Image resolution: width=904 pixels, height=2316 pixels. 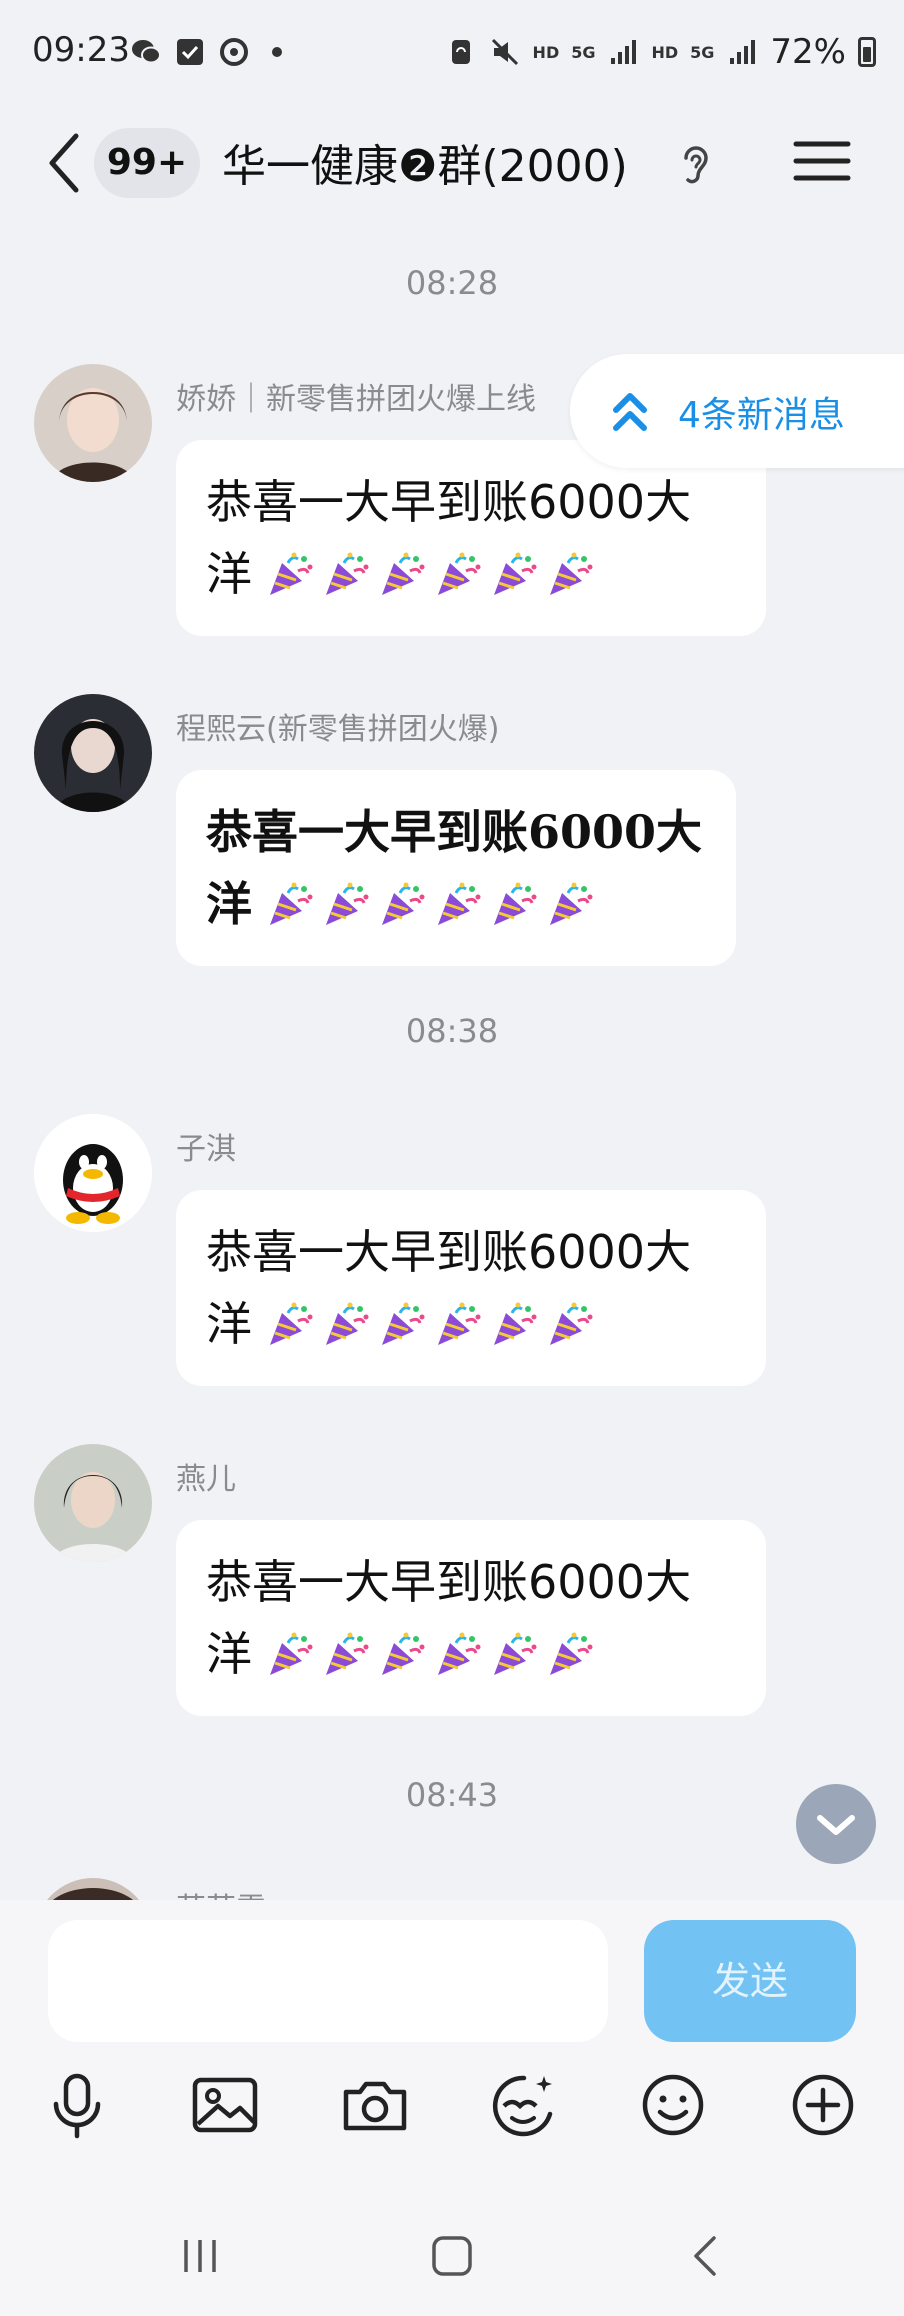 I want to click on double-chevron-up-icon, so click(x=630, y=412).